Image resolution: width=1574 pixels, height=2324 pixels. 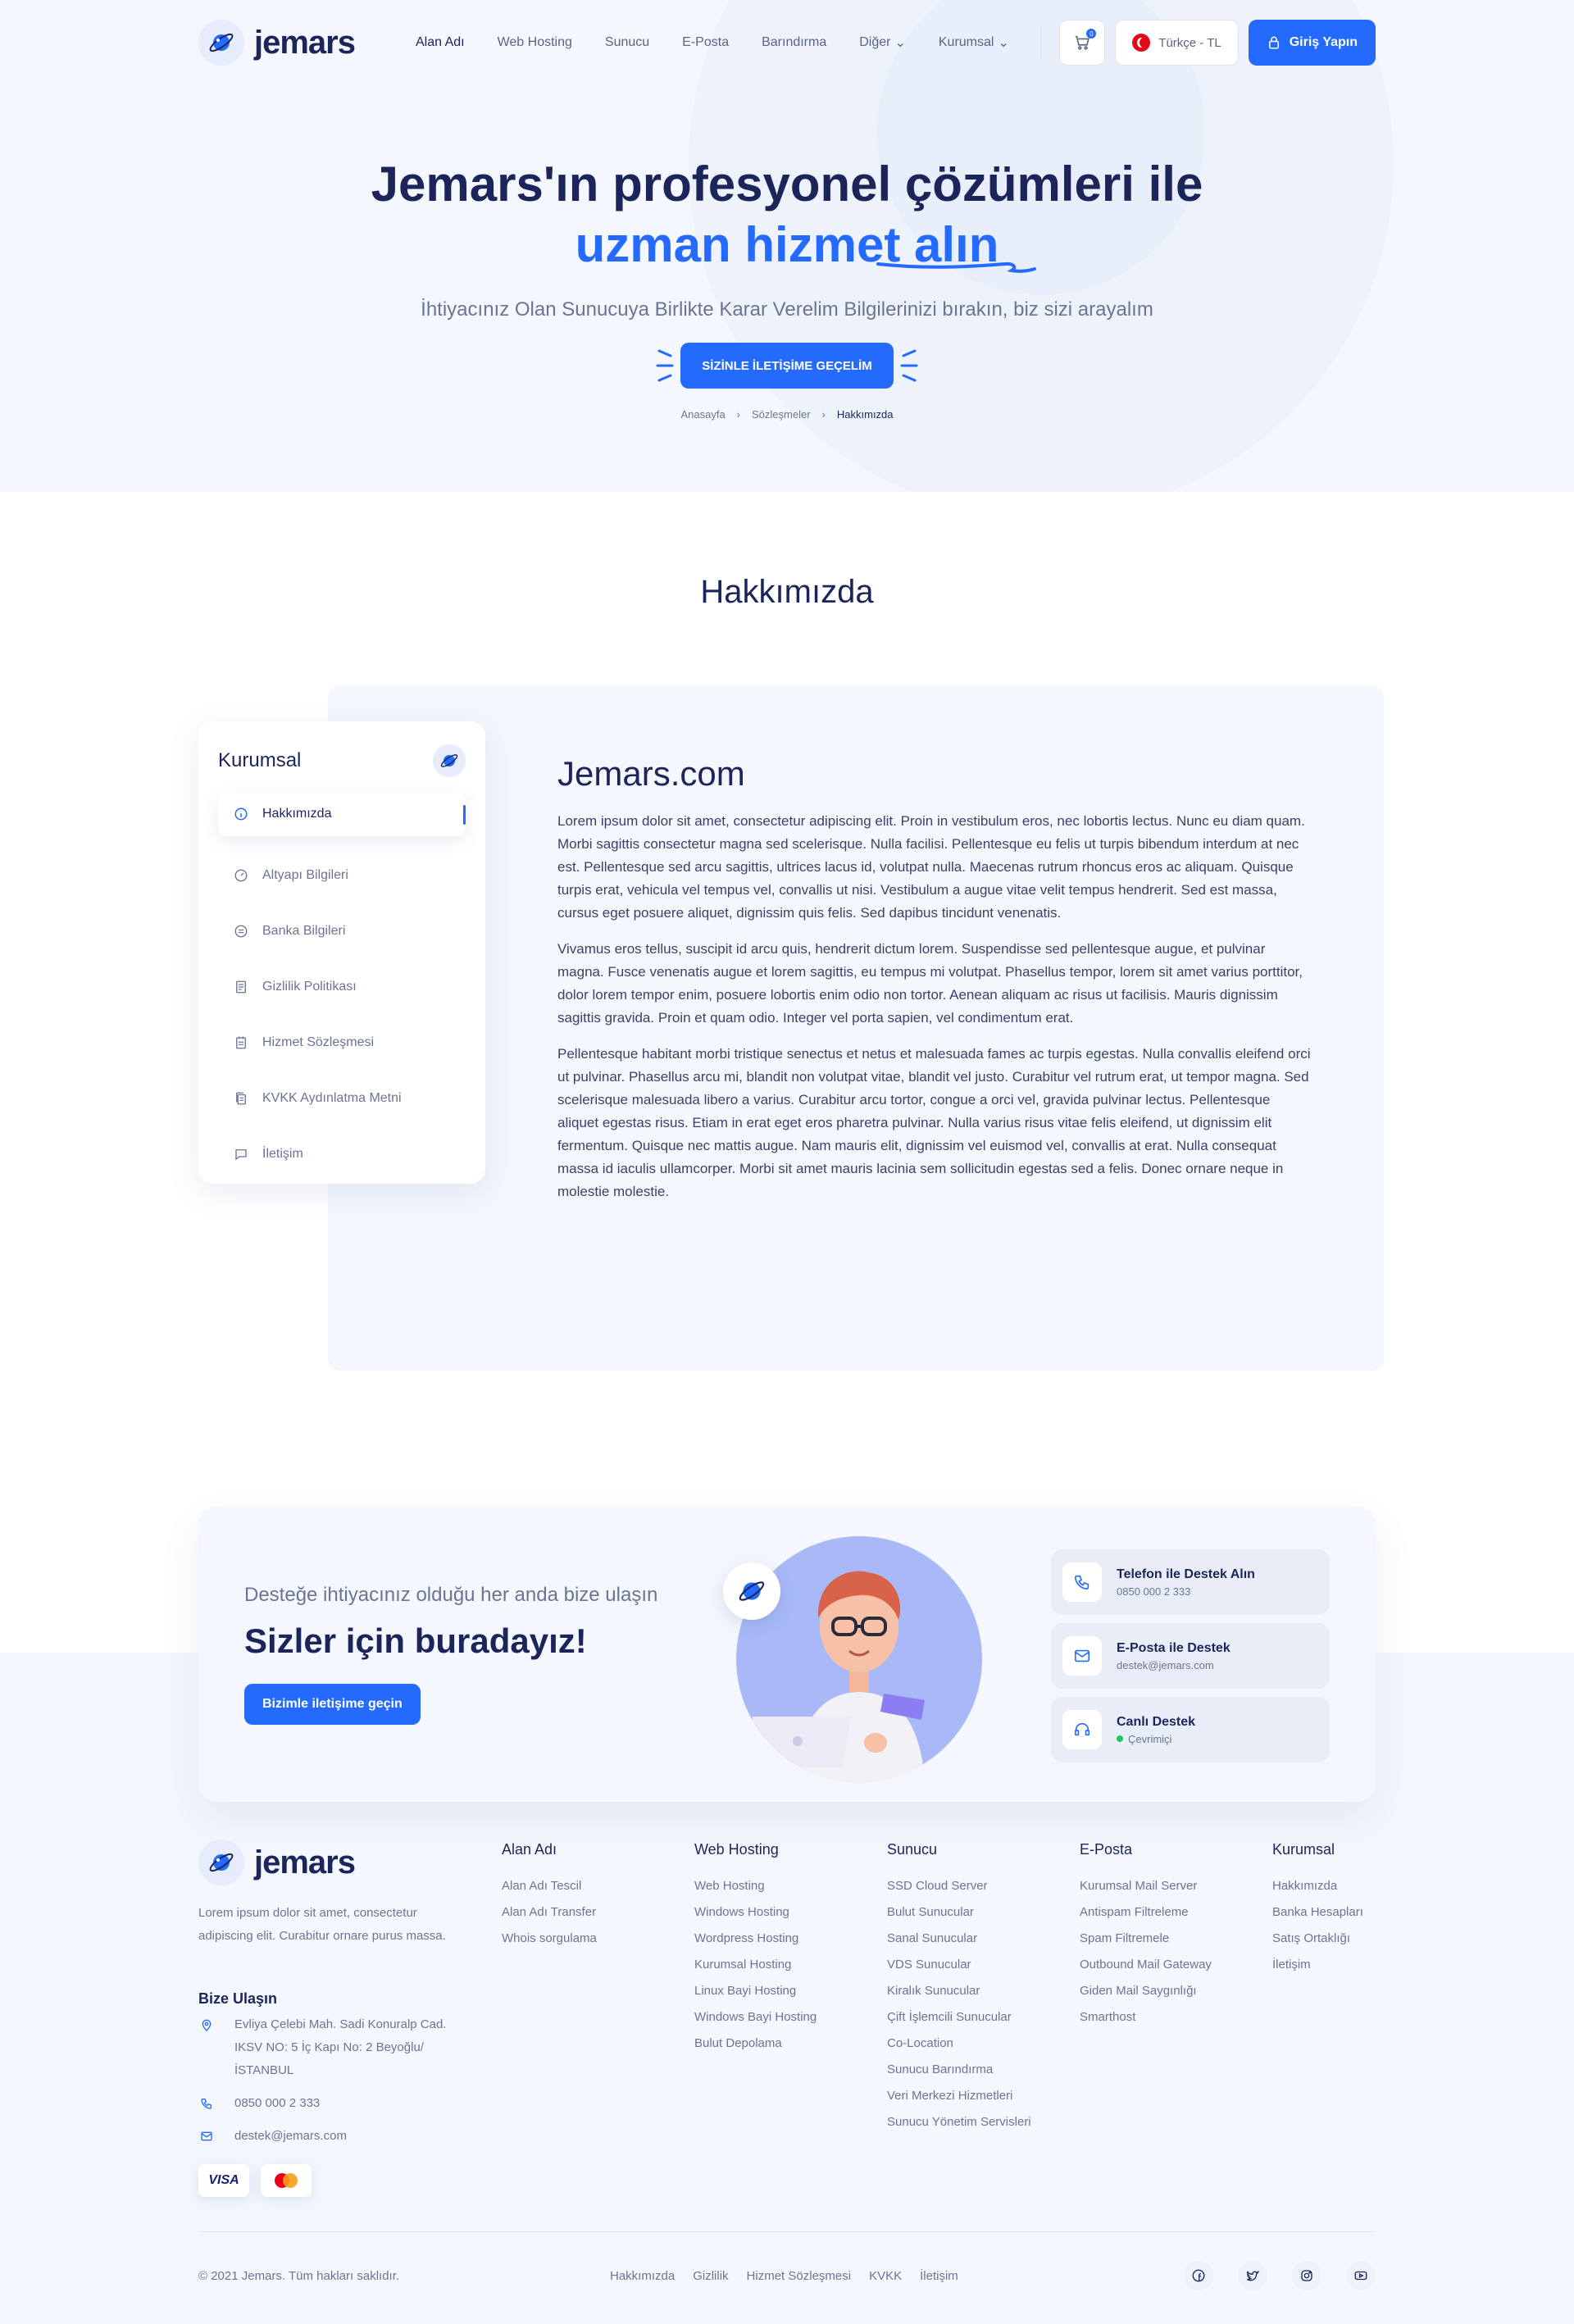 I want to click on footer-link: Bulut Sunucular, so click(x=959, y=1912).